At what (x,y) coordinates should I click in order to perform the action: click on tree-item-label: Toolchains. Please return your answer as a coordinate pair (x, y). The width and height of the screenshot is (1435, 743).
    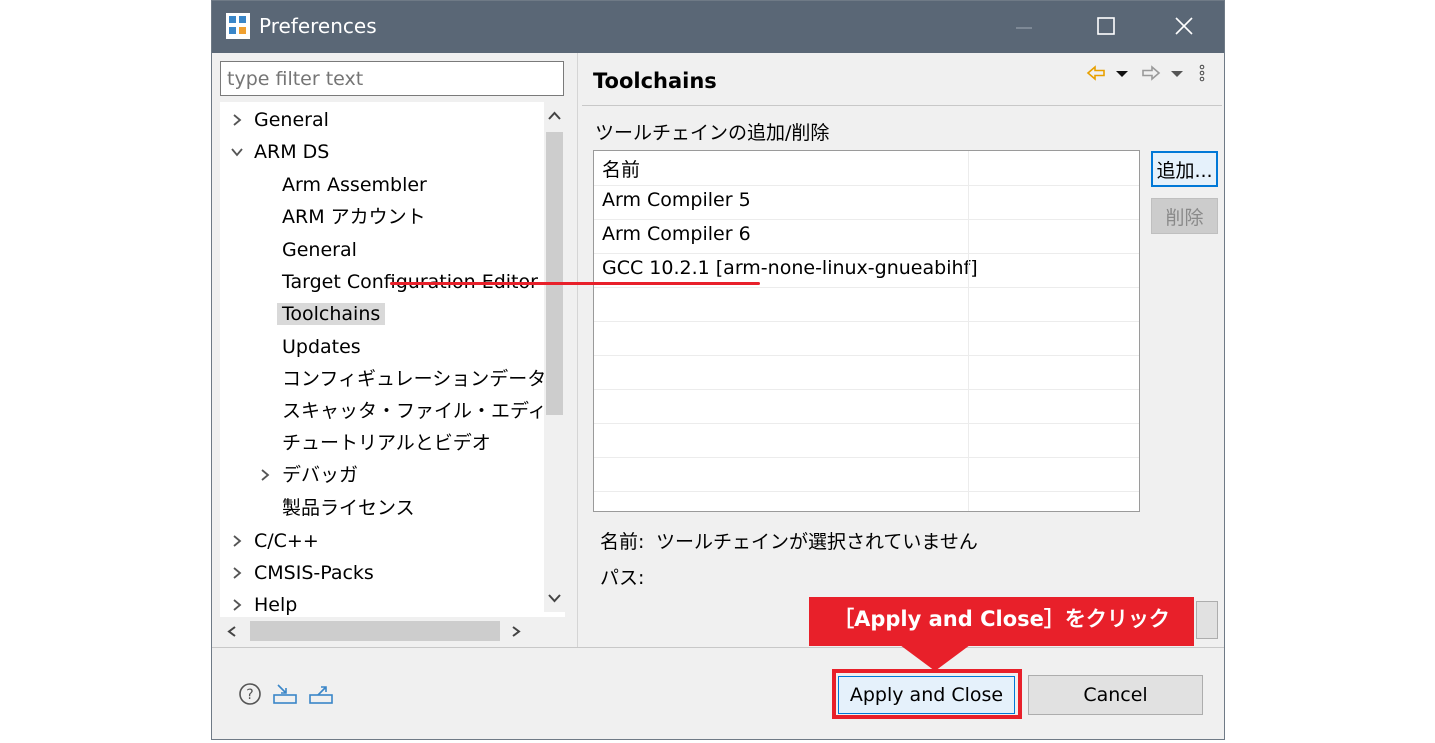
    Looking at the image, I should click on (331, 314).